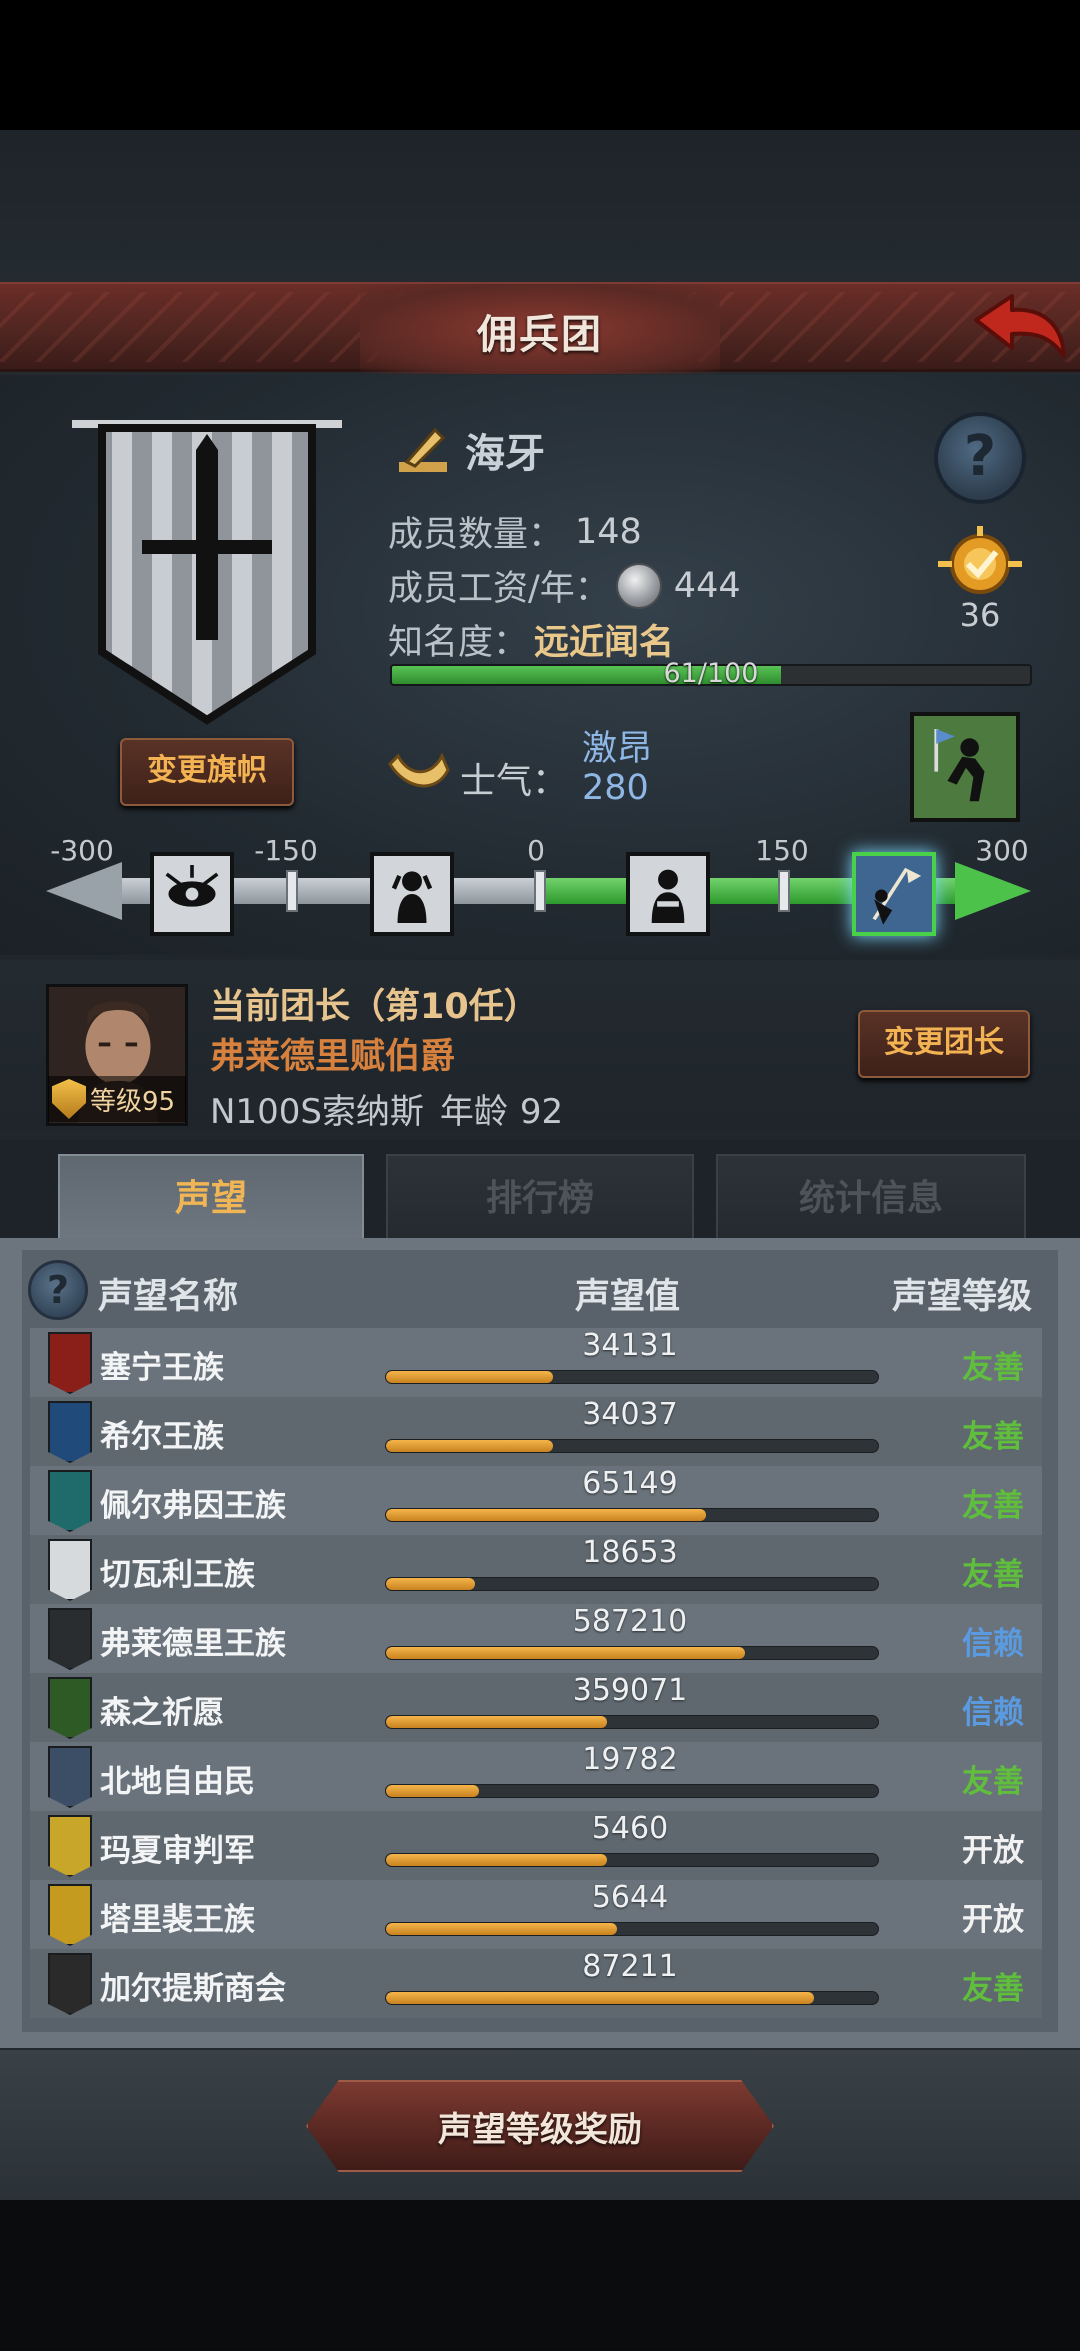 The height and width of the screenshot is (2351, 1080). What do you see at coordinates (211, 1197) in the screenshot?
I see `tab-reputation: 声望` at bounding box center [211, 1197].